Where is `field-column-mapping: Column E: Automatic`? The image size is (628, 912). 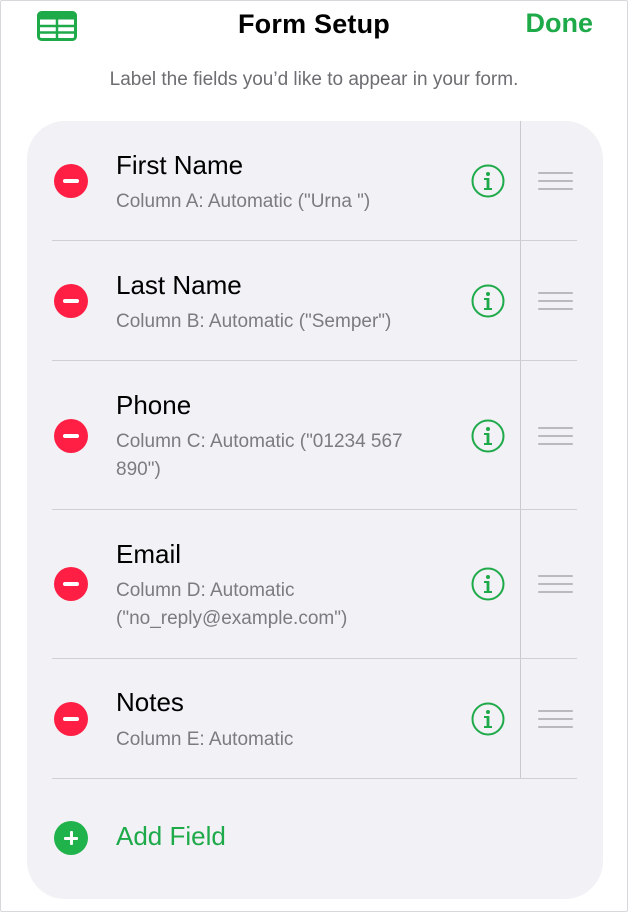
field-column-mapping: Column E: Automatic is located at coordinates (205, 739).